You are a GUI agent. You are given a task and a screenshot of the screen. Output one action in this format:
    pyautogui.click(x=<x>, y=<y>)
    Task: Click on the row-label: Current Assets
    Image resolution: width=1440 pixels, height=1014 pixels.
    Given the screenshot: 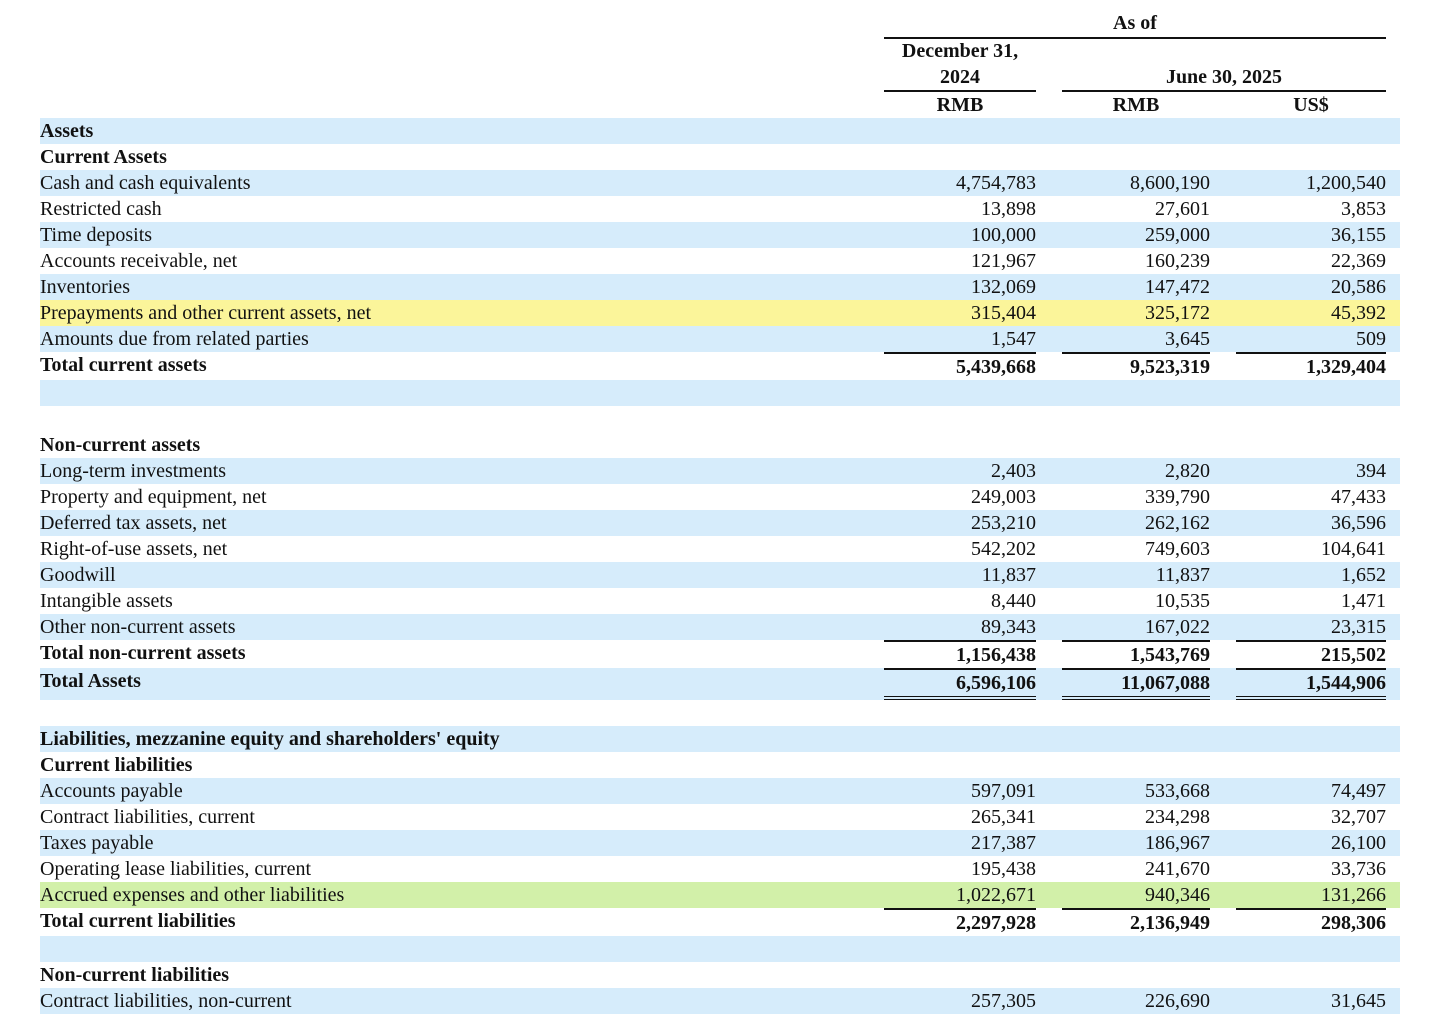 What is the action you would take?
    pyautogui.click(x=103, y=157)
    